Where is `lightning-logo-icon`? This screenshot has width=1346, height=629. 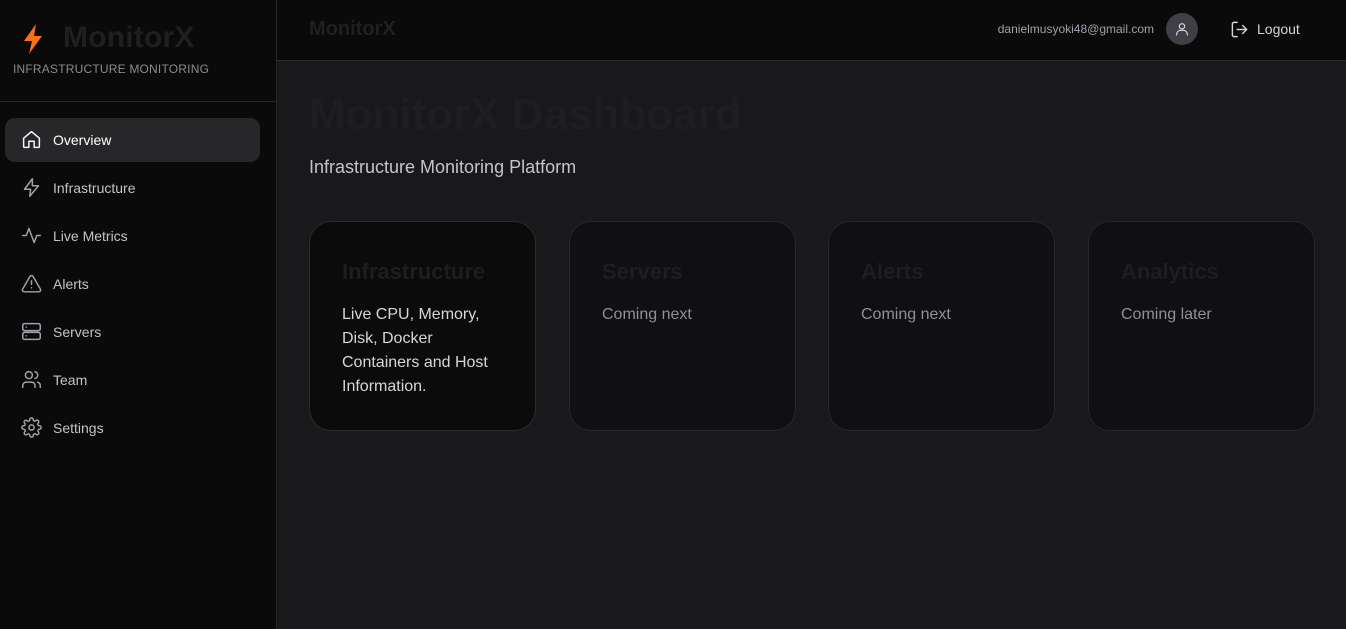
lightning-logo-icon is located at coordinates (33, 39).